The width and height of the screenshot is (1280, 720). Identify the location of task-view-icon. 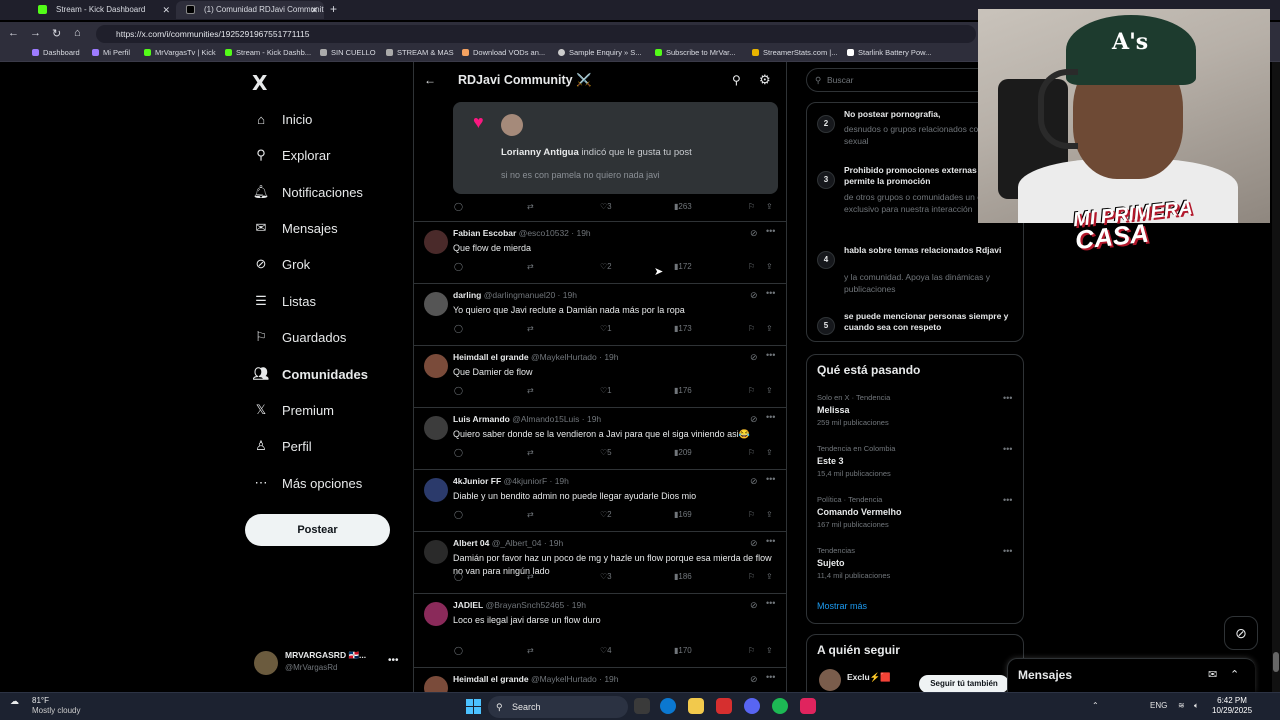
(642, 706).